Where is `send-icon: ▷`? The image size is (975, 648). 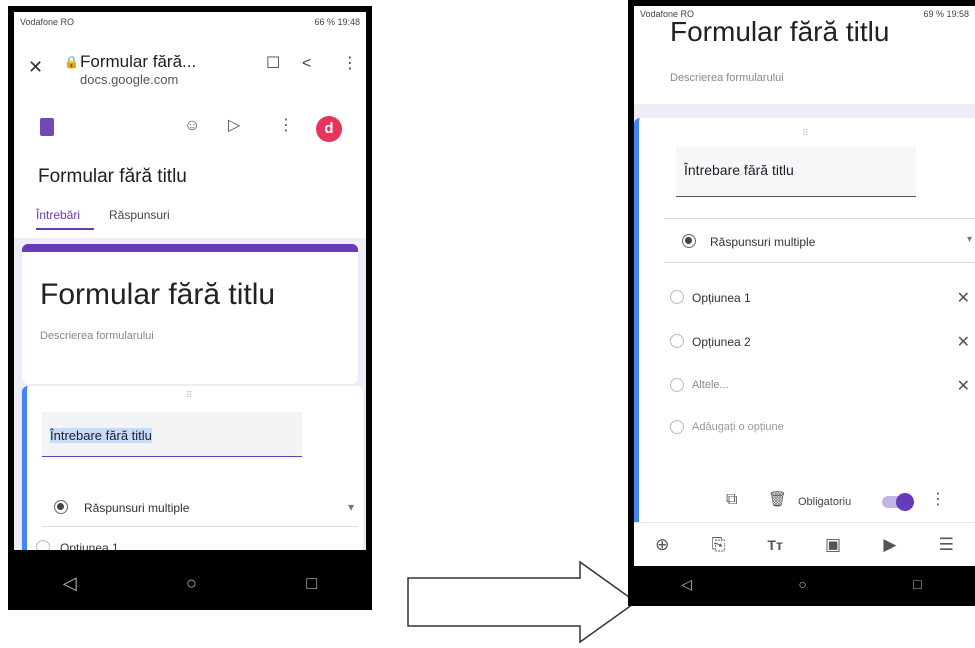 send-icon: ▷ is located at coordinates (234, 126).